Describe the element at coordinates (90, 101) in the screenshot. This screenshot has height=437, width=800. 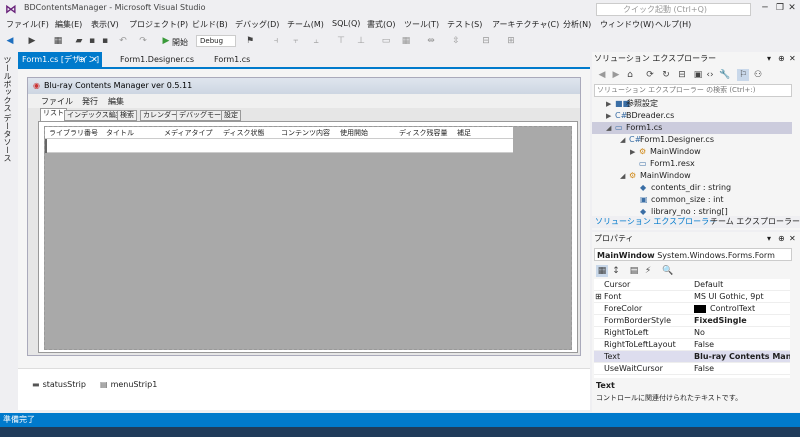
I see `form-menu-publish: 発行` at that location.